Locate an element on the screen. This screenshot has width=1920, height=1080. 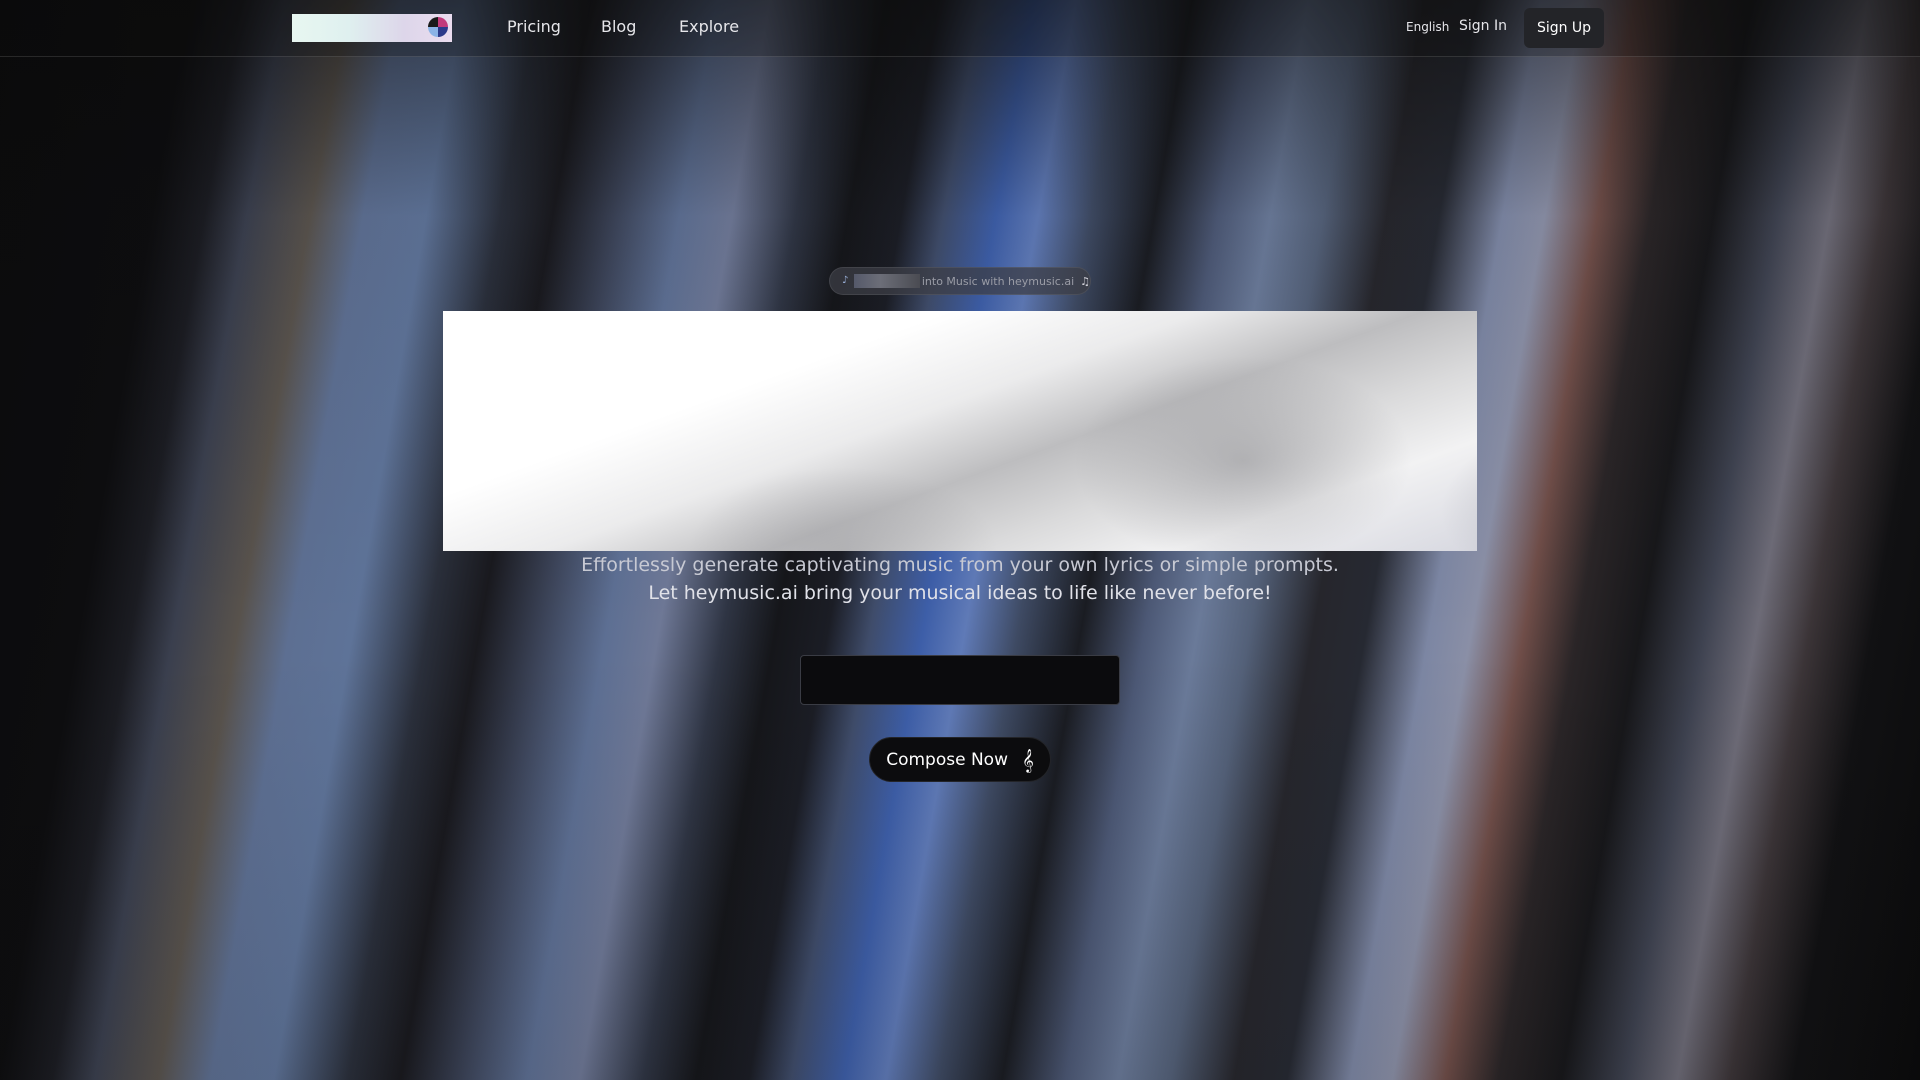
compose-now-label: Compose Now is located at coordinates (947, 759).